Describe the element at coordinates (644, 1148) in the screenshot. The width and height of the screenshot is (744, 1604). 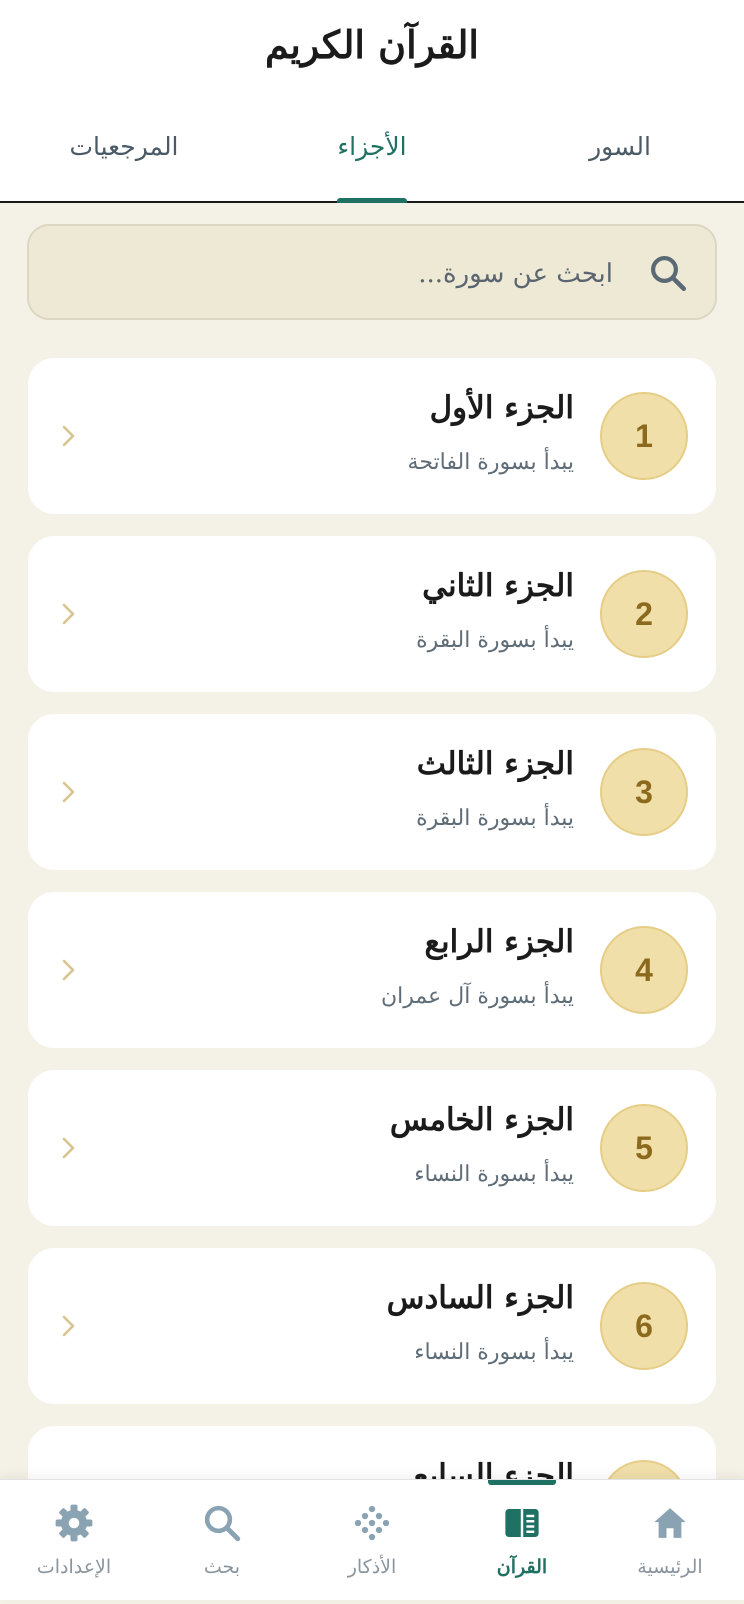
I see `juz-number-badge: 5` at that location.